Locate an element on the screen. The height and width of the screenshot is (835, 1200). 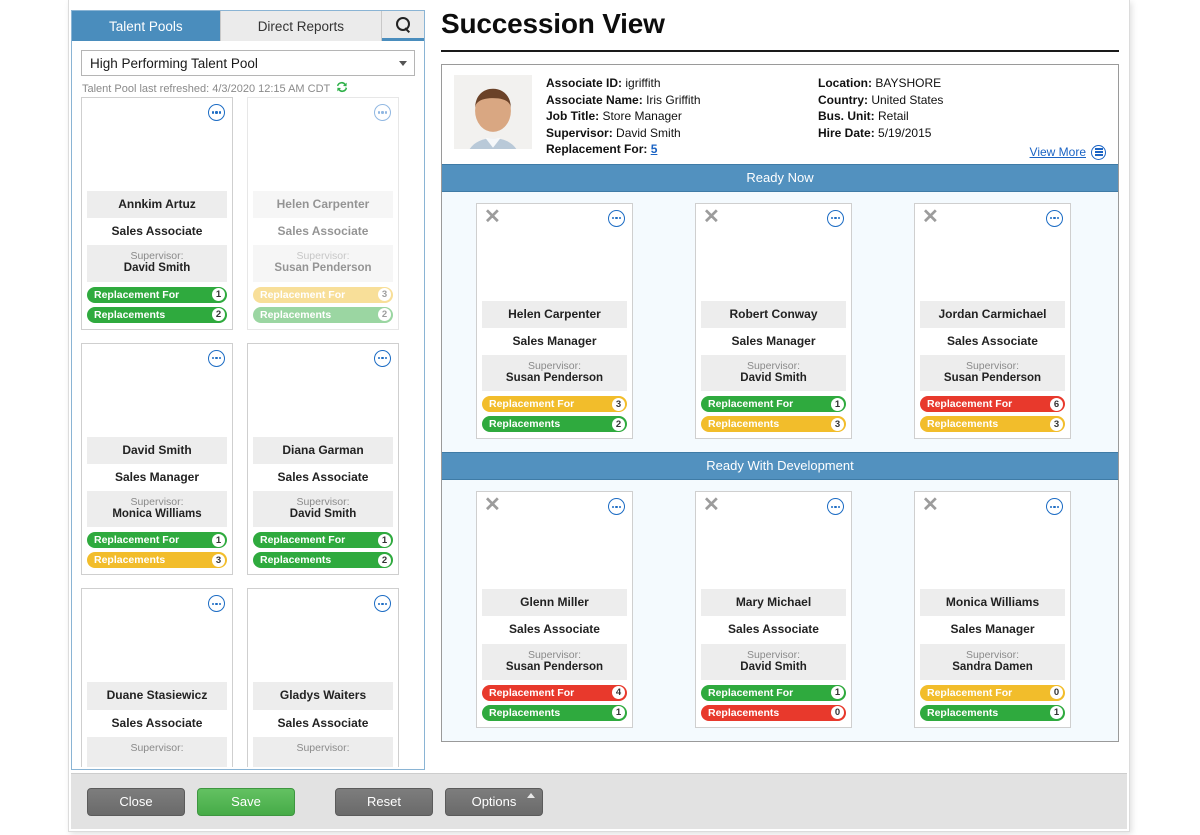
badge-count: 3 is located at coordinates (618, 404).